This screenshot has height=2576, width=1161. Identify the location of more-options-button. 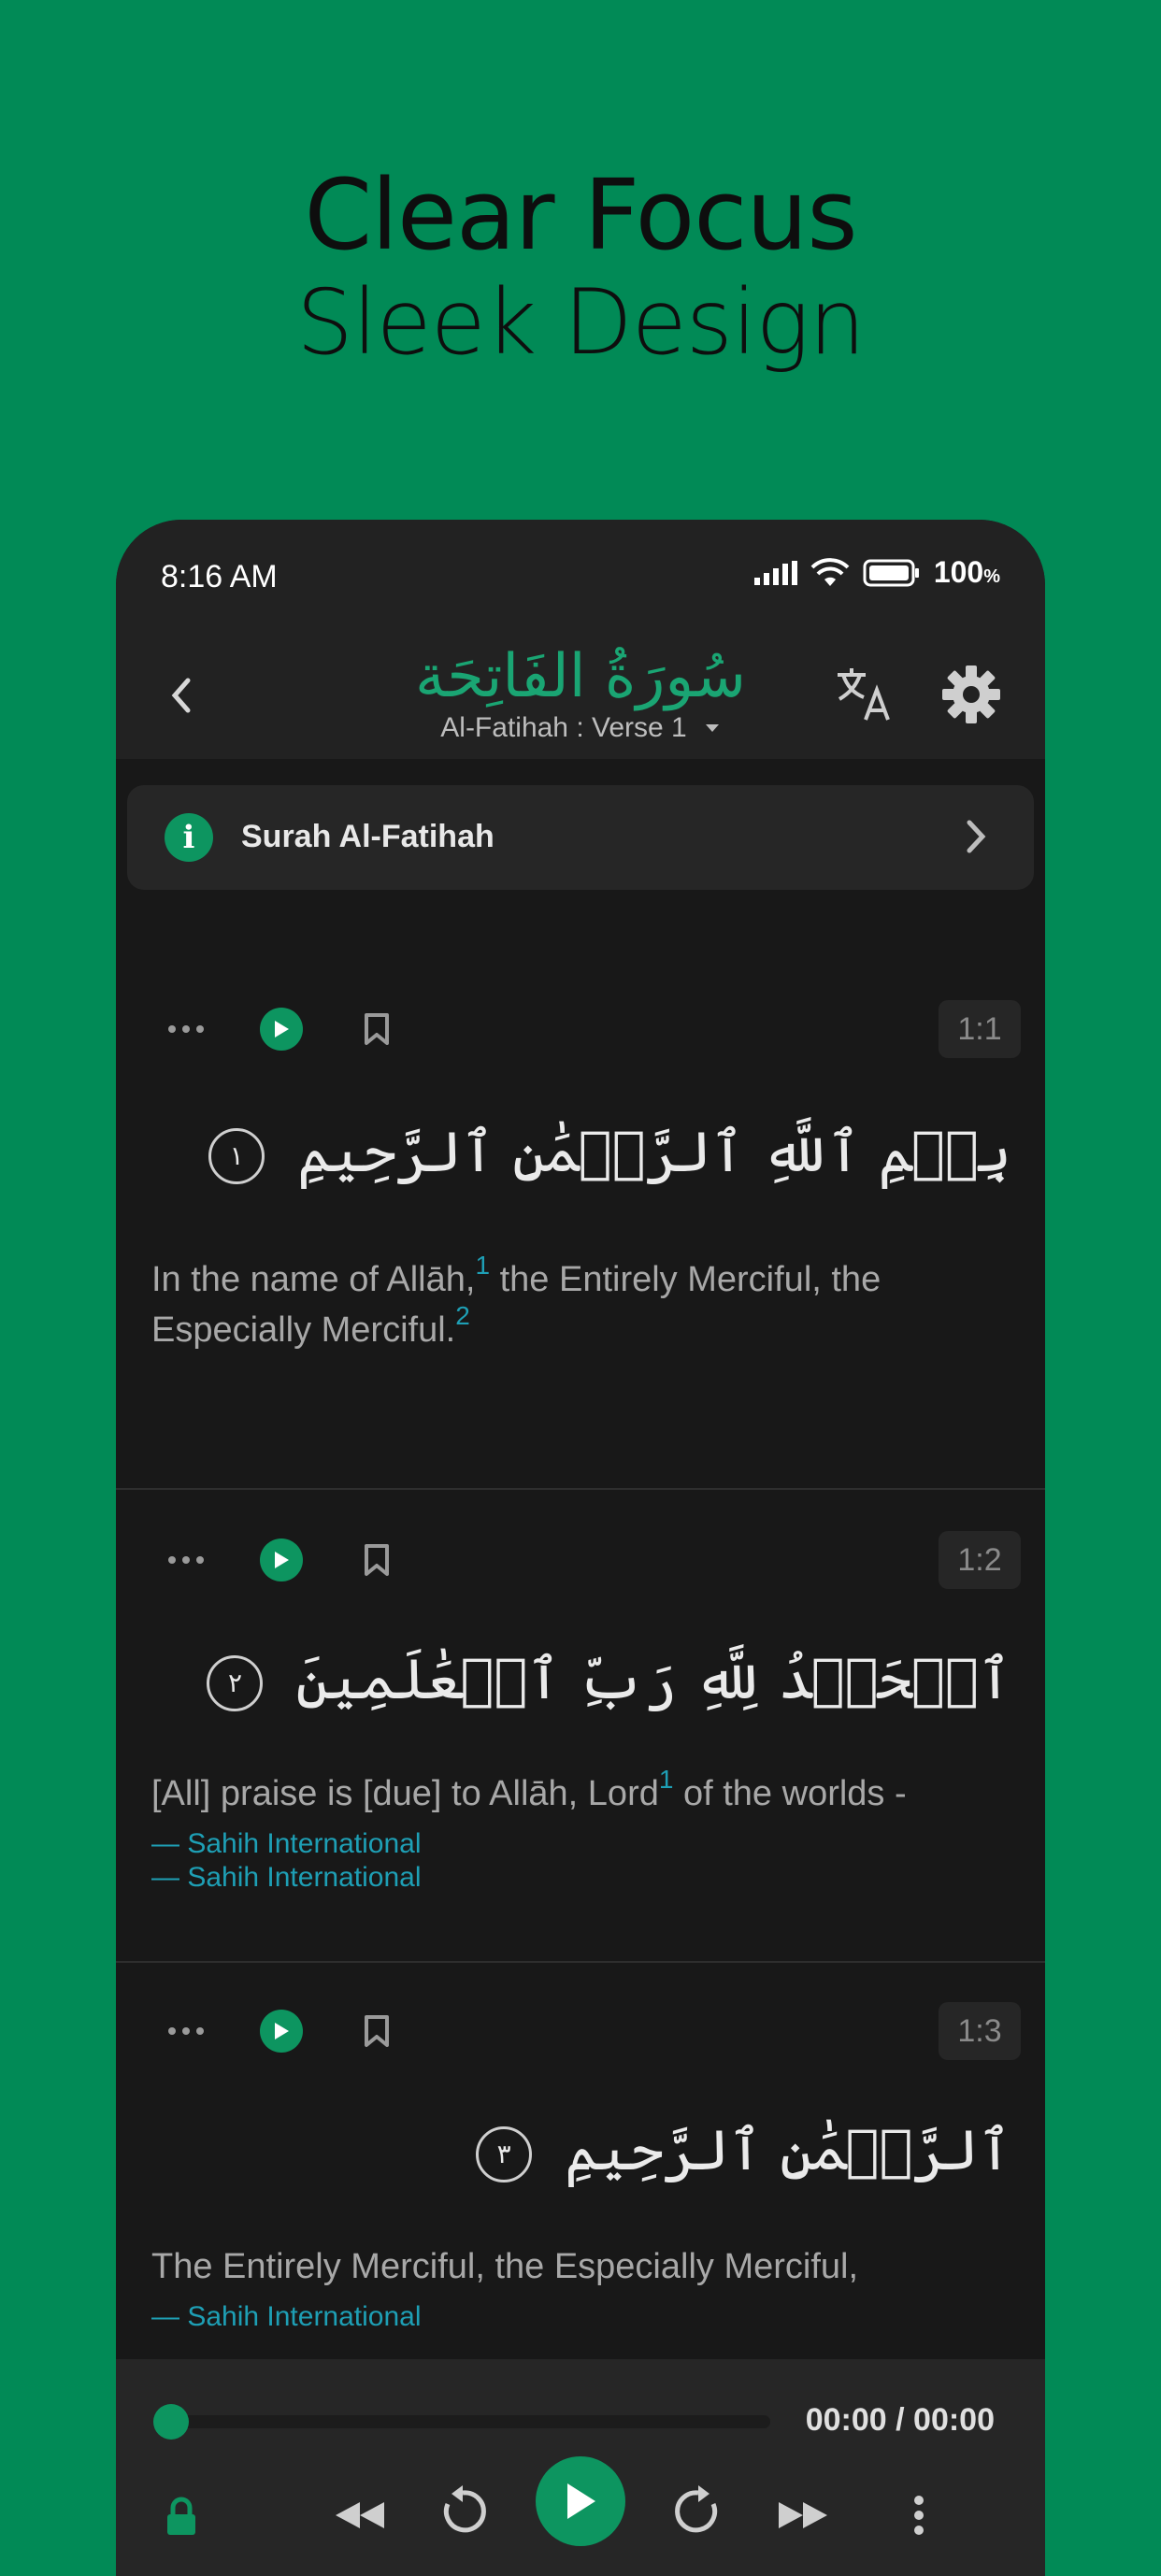
(919, 2515).